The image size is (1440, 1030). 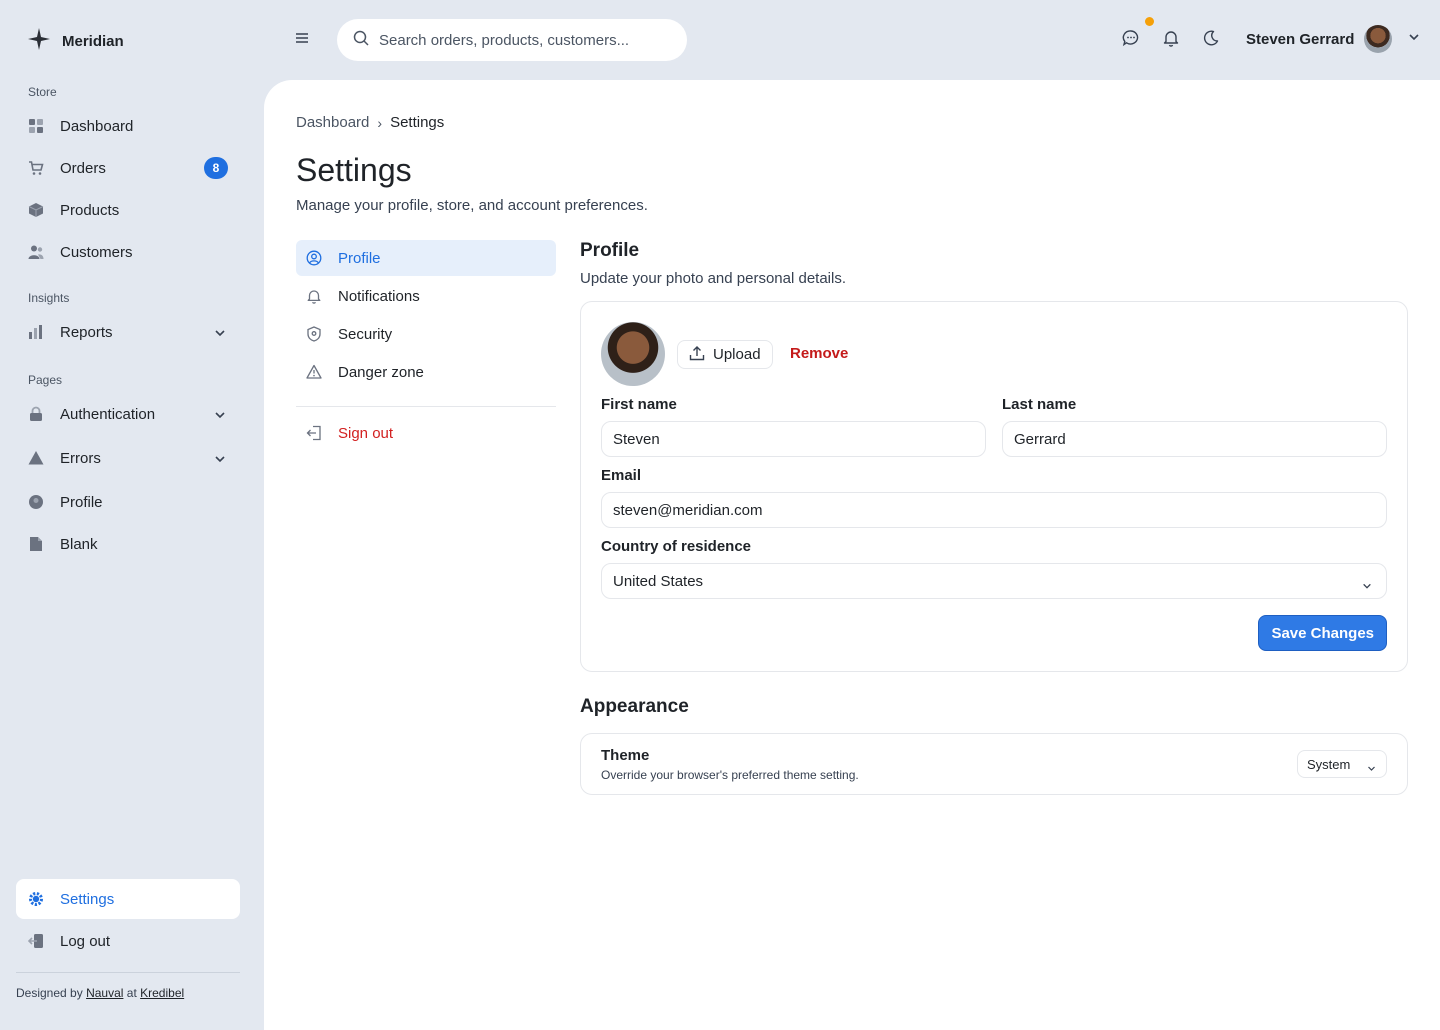 I want to click on settings-nav-label: Danger zone, so click(x=381, y=372).